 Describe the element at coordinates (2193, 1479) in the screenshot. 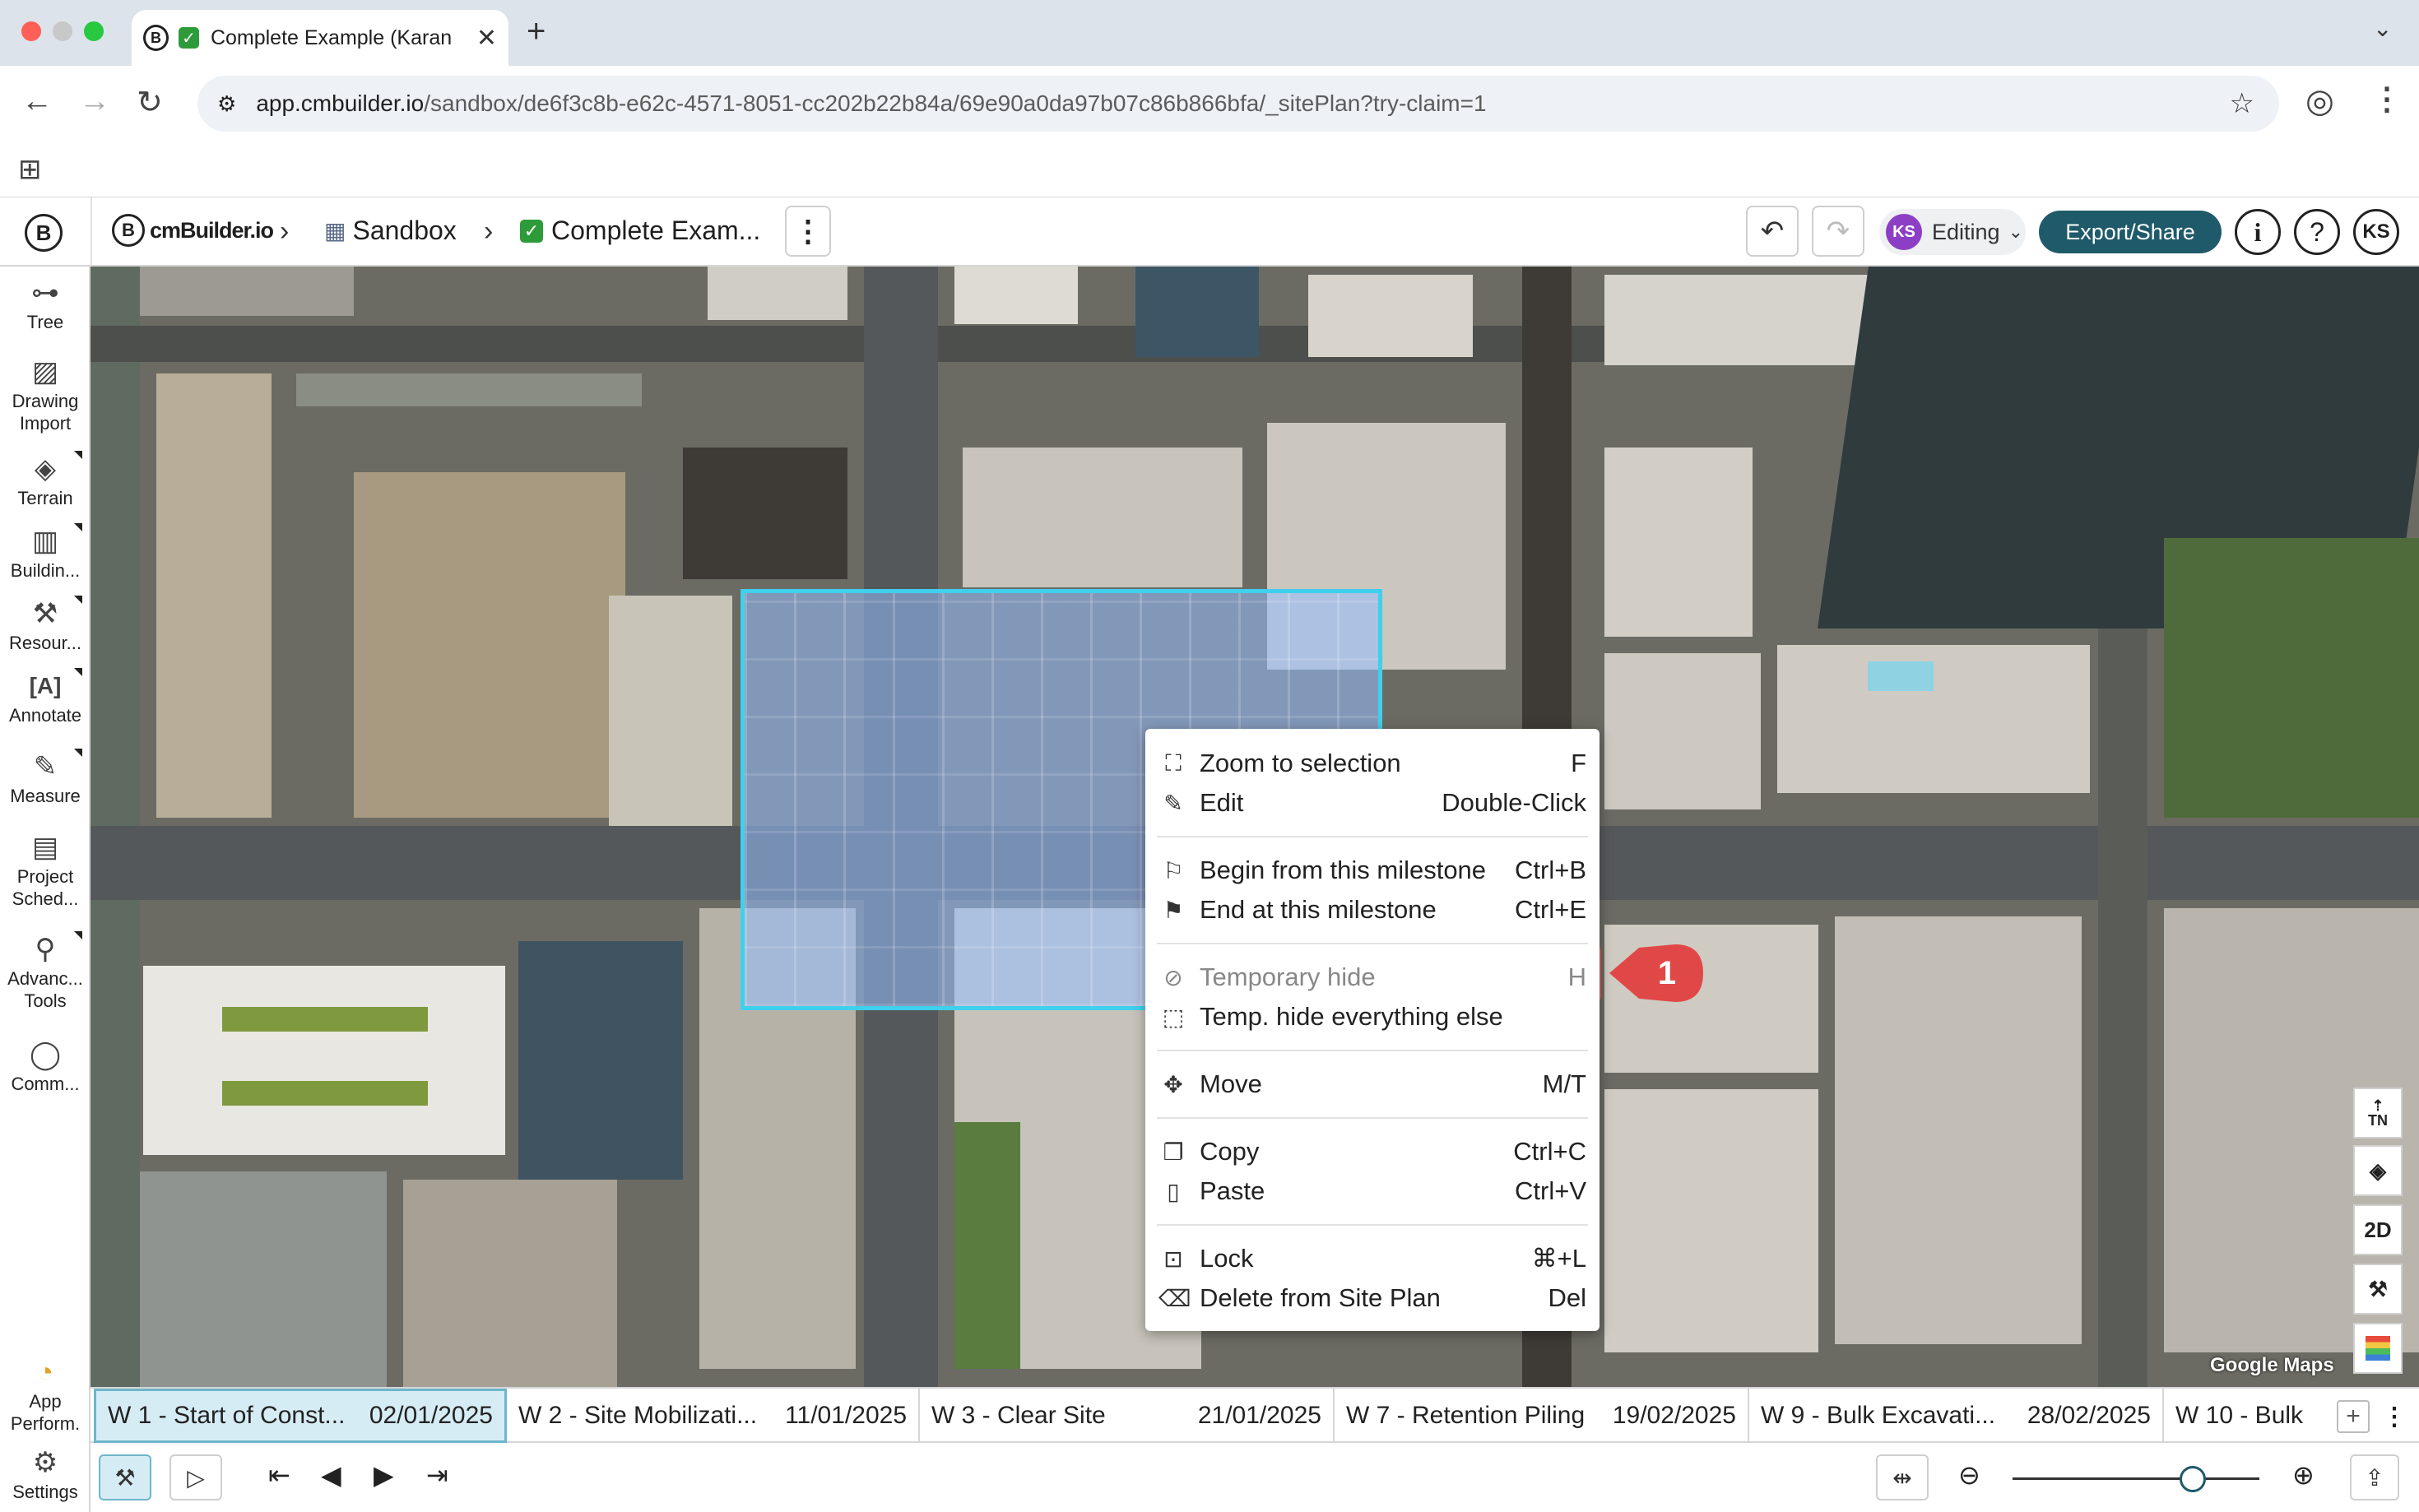

I see `zoom-slider-handle` at that location.